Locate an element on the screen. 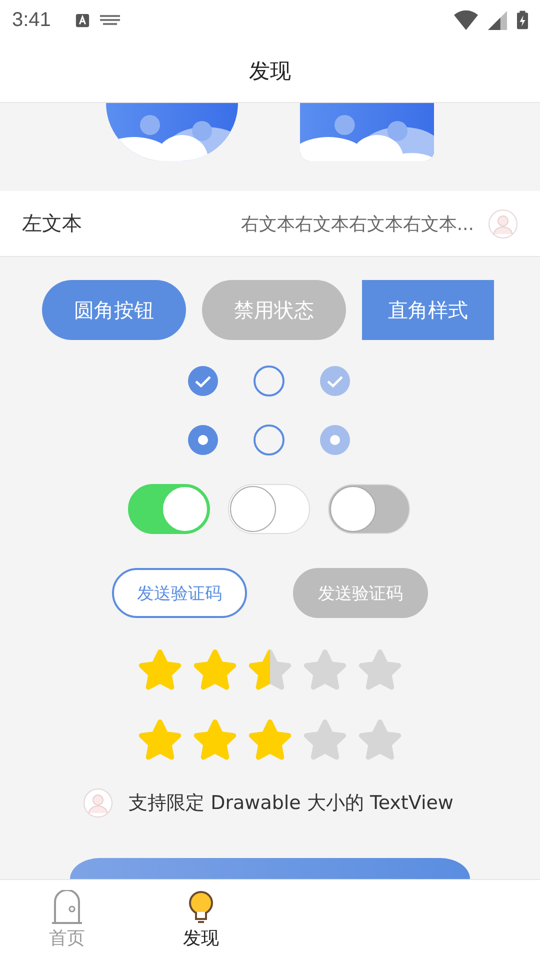 The width and height of the screenshot is (540, 960). status-time: 3:41 is located at coordinates (31, 20).